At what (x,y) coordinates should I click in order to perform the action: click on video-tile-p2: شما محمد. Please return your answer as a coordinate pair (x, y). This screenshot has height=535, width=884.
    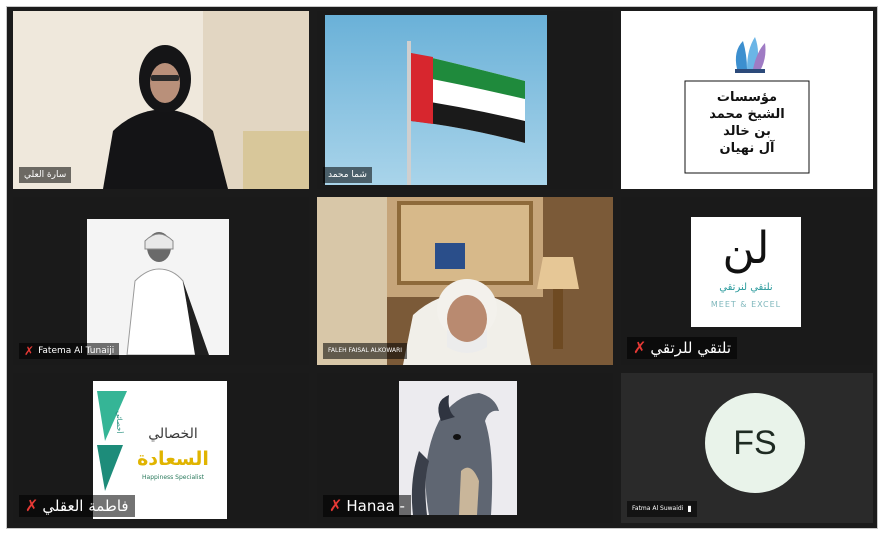
    Looking at the image, I should click on (465, 100).